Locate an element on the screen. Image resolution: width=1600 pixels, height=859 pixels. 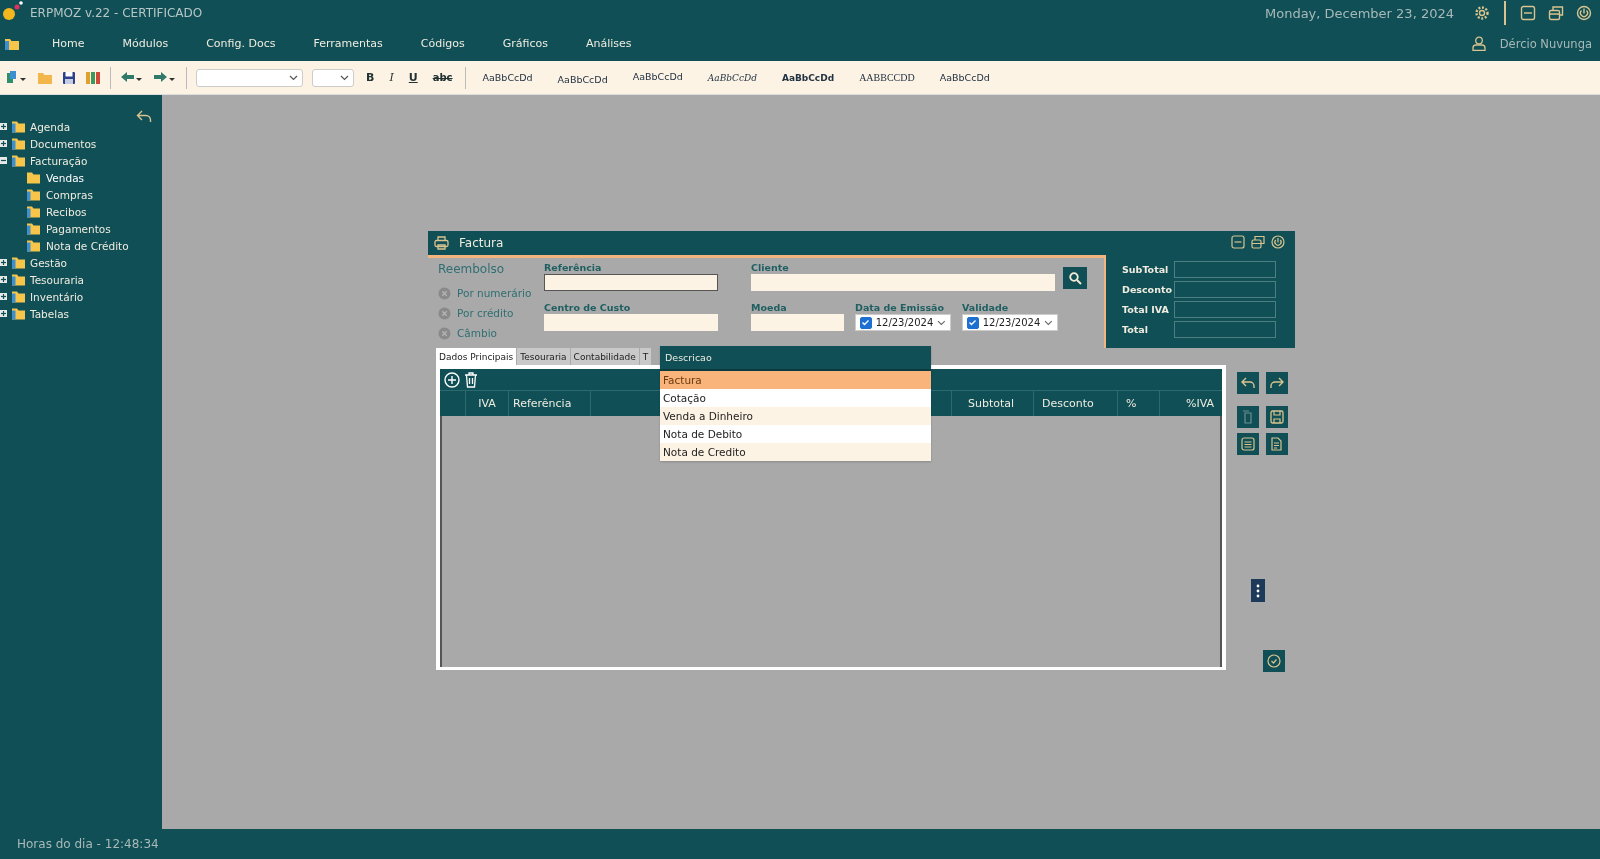
column-header: %IVA is located at coordinates (1200, 404).